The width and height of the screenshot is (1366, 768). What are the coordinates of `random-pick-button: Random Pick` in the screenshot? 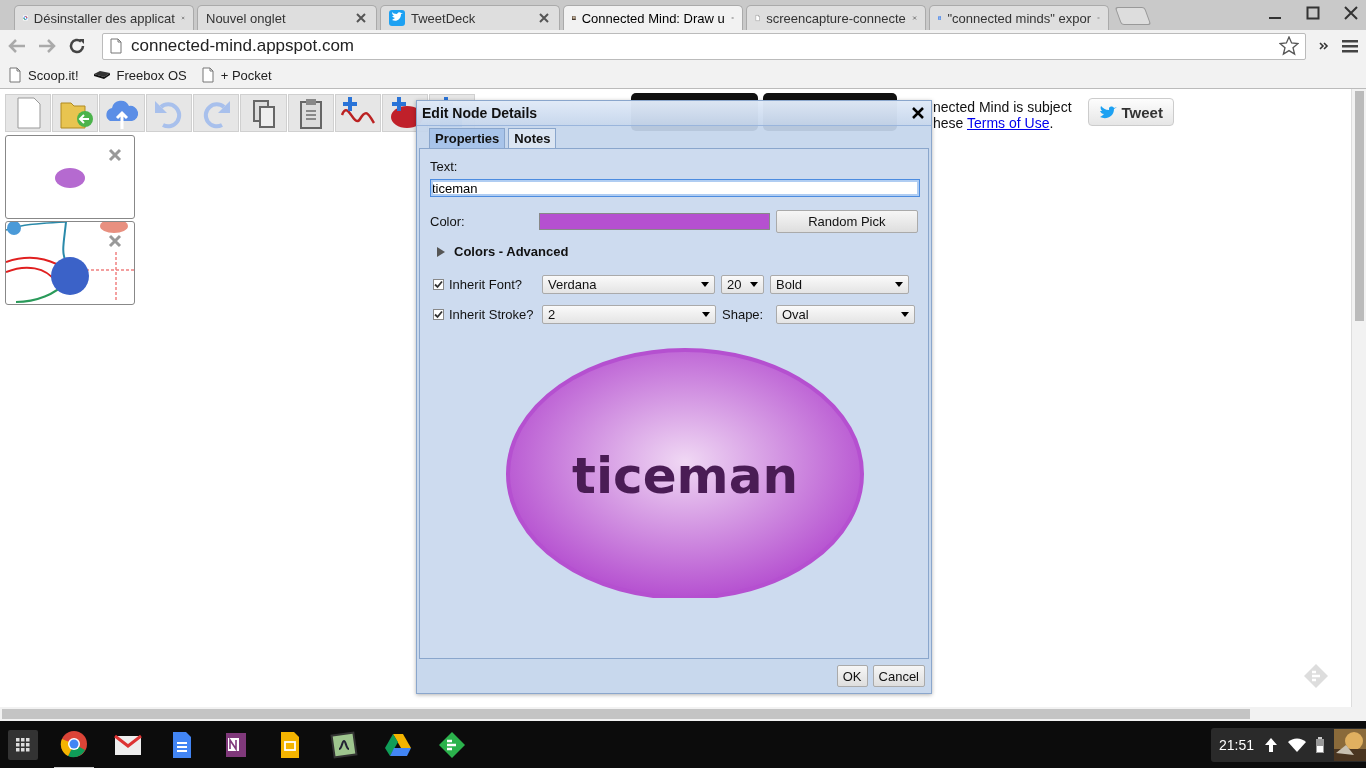 It's located at (846, 221).